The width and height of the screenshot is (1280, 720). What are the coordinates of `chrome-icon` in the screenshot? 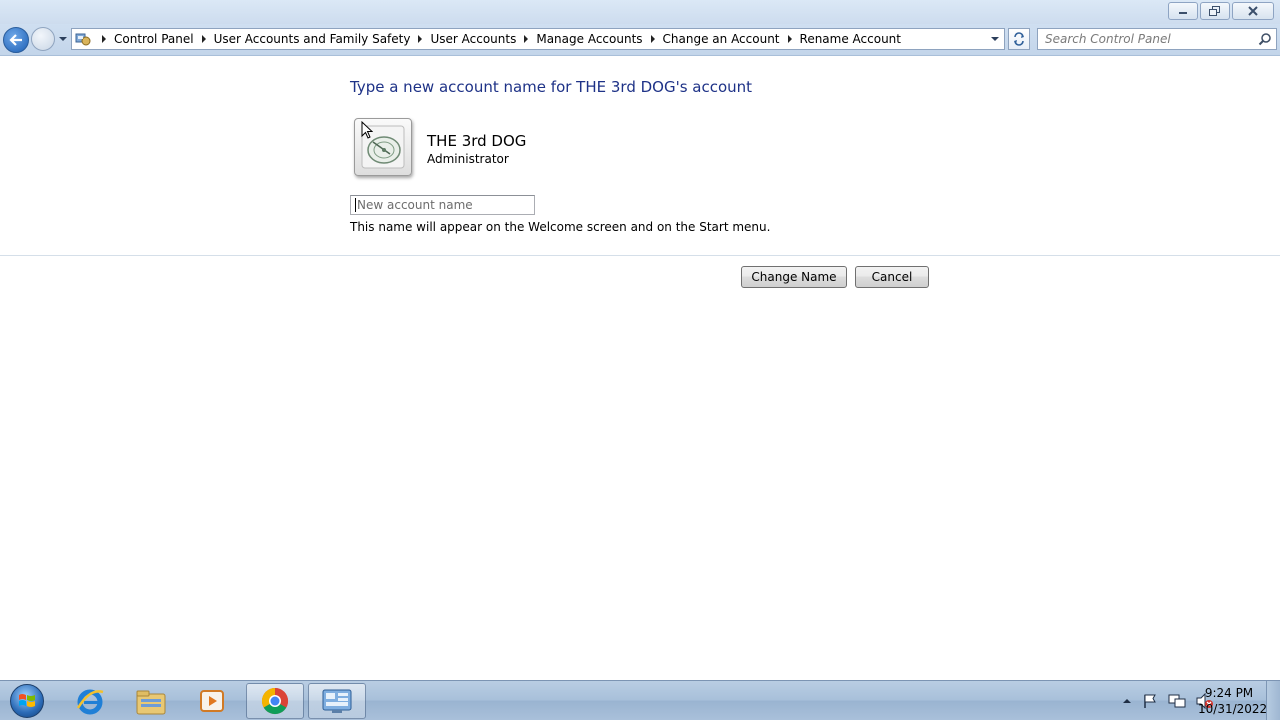 It's located at (275, 701).